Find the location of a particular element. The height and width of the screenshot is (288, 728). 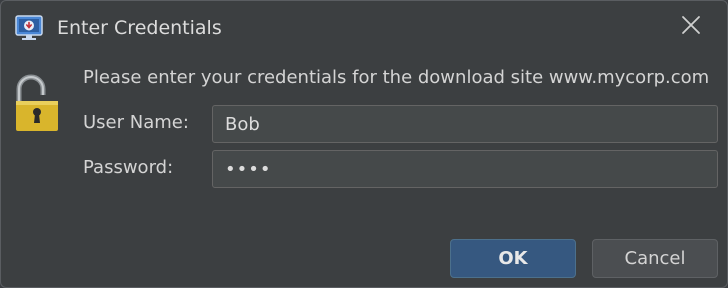

open-padlock-icon is located at coordinates (37, 103).